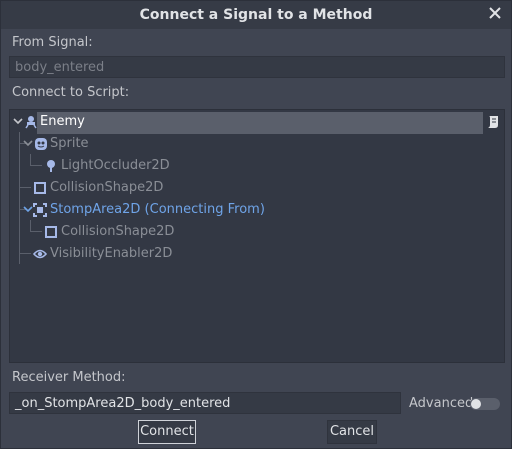 Image resolution: width=512 pixels, height=449 pixels. What do you see at coordinates (40, 210) in the screenshot?
I see `area2d-icon` at bounding box center [40, 210].